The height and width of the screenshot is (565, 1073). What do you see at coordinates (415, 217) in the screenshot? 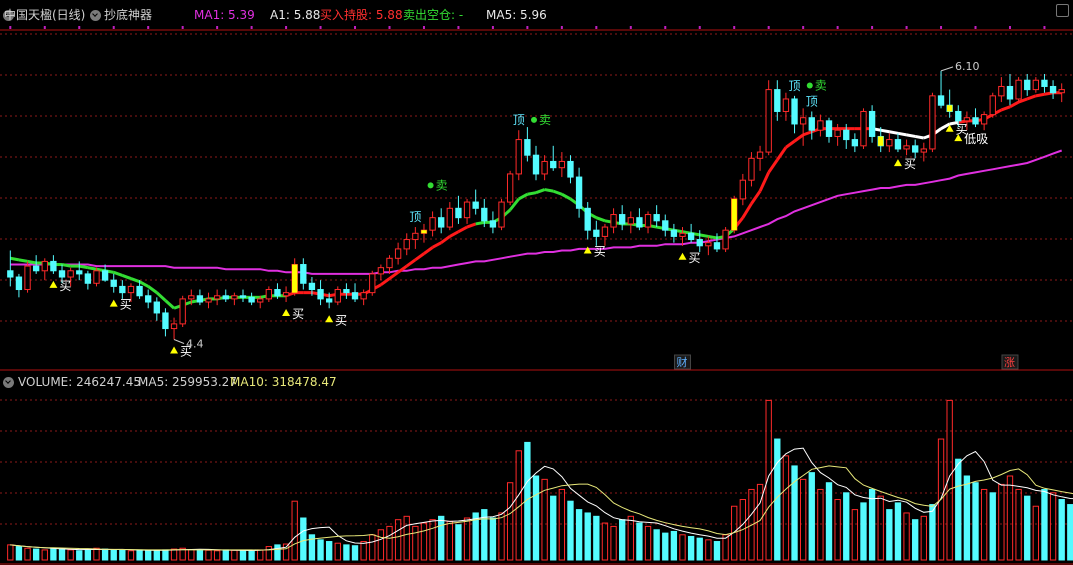
I see `top-label: 顶` at bounding box center [415, 217].